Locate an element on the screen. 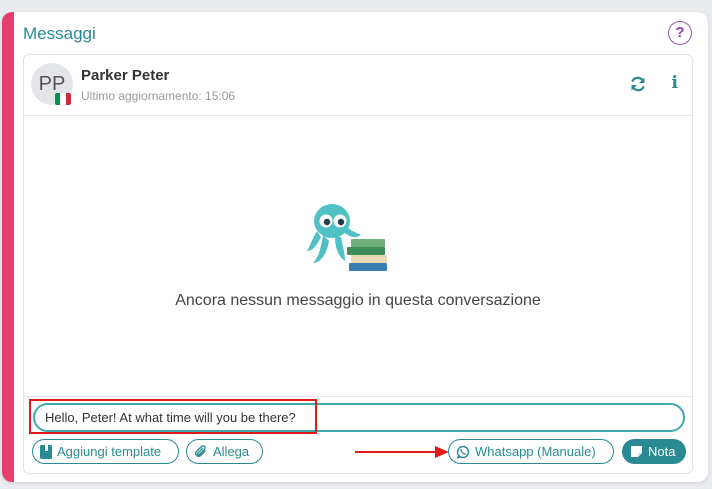 The image size is (712, 489). note-button: Nota is located at coordinates (654, 451).